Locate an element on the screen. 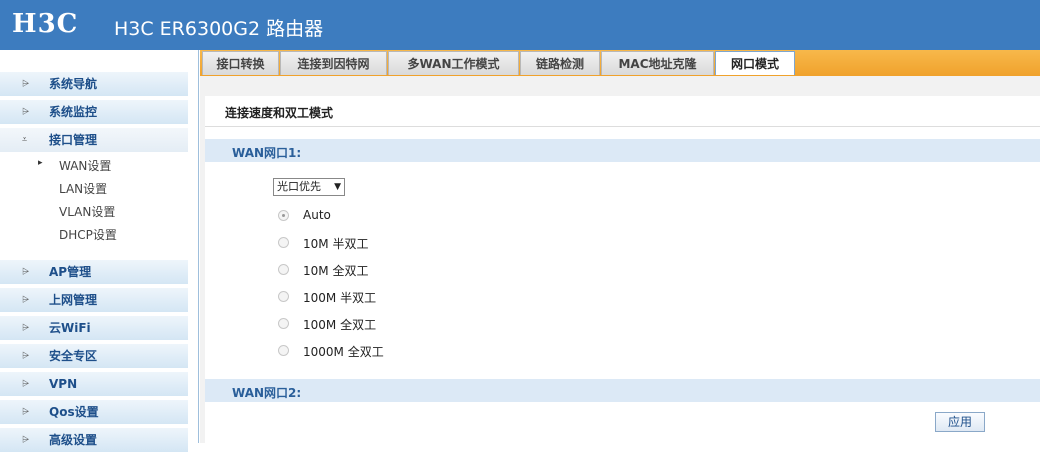 The width and height of the screenshot is (1040, 452). sidebar-item-label: VPN is located at coordinates (63, 384).